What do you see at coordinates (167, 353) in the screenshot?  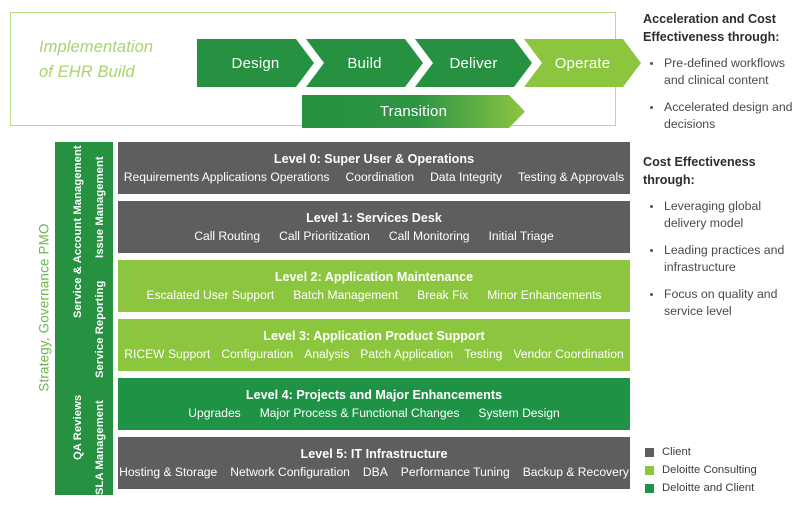 I see `level-item: RICEW Support` at bounding box center [167, 353].